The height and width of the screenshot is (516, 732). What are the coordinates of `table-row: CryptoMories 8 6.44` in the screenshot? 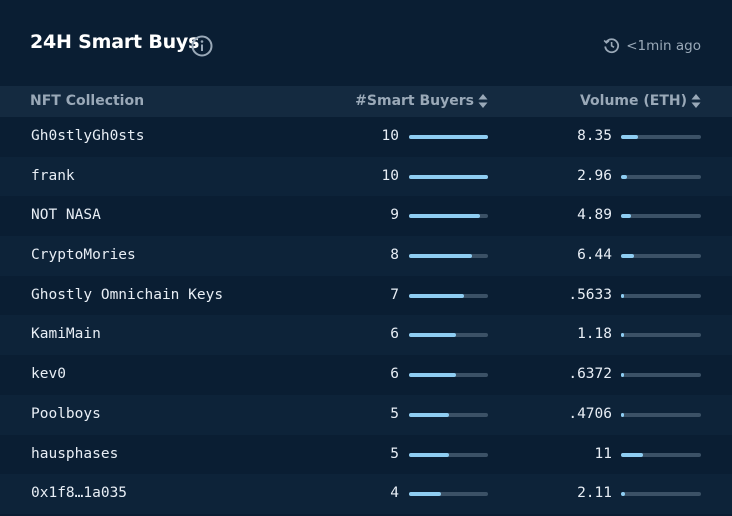 It's located at (366, 256).